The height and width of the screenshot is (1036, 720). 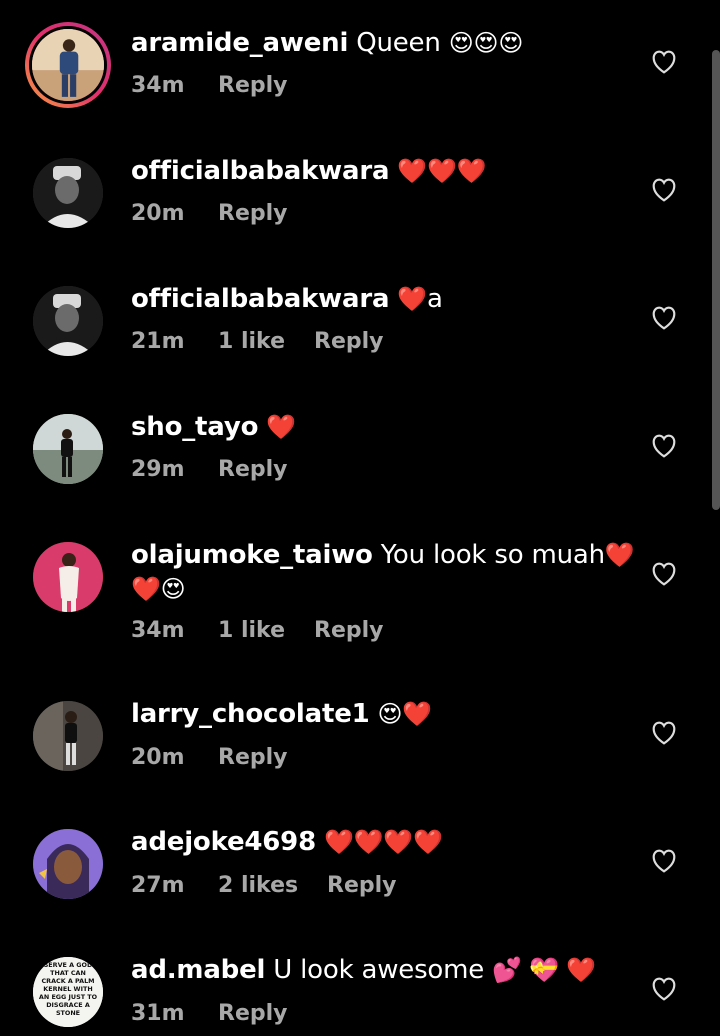 What do you see at coordinates (250, 714) in the screenshot?
I see `username: larry_chocolate1` at bounding box center [250, 714].